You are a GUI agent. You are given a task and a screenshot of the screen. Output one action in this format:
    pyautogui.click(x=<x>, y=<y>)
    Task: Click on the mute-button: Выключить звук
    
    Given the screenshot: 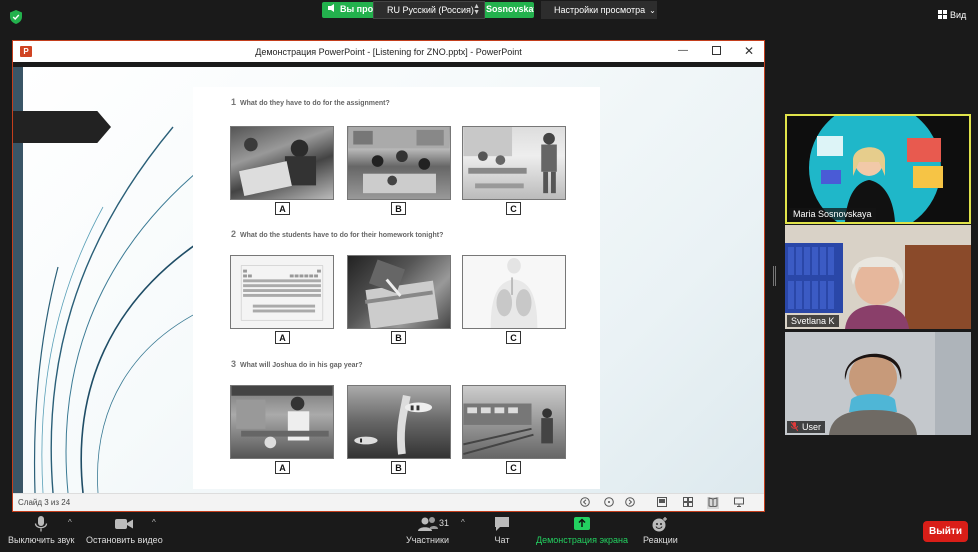 What is the action you would take?
    pyautogui.click(x=41, y=530)
    